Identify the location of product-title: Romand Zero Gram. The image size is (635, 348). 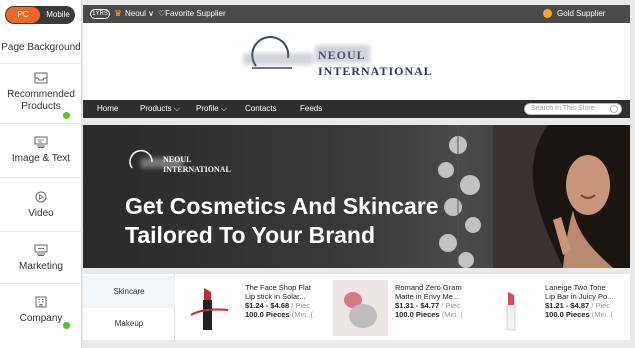
(428, 287).